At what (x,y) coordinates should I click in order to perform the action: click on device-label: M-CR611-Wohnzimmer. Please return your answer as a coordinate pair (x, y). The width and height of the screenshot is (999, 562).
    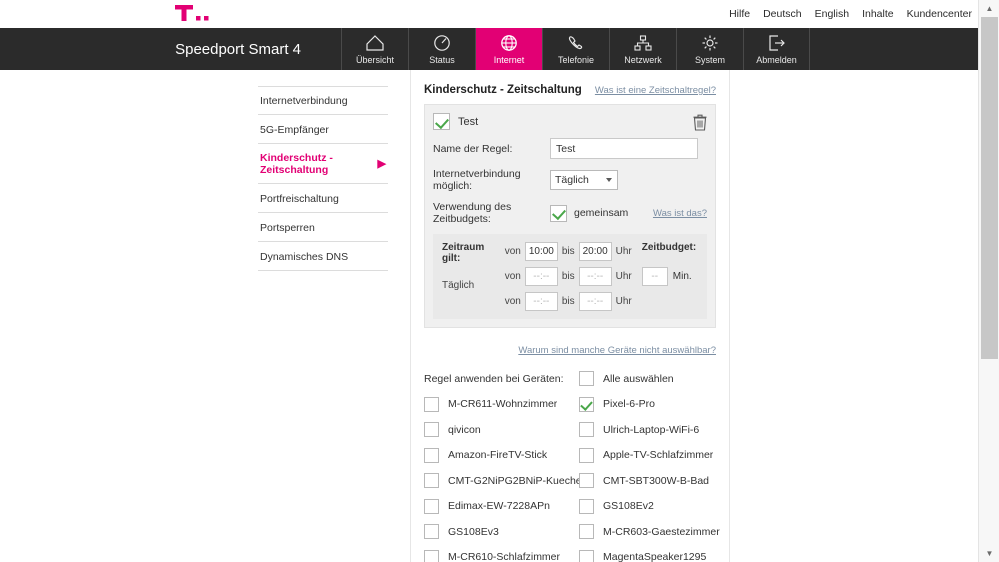
    Looking at the image, I should click on (503, 404).